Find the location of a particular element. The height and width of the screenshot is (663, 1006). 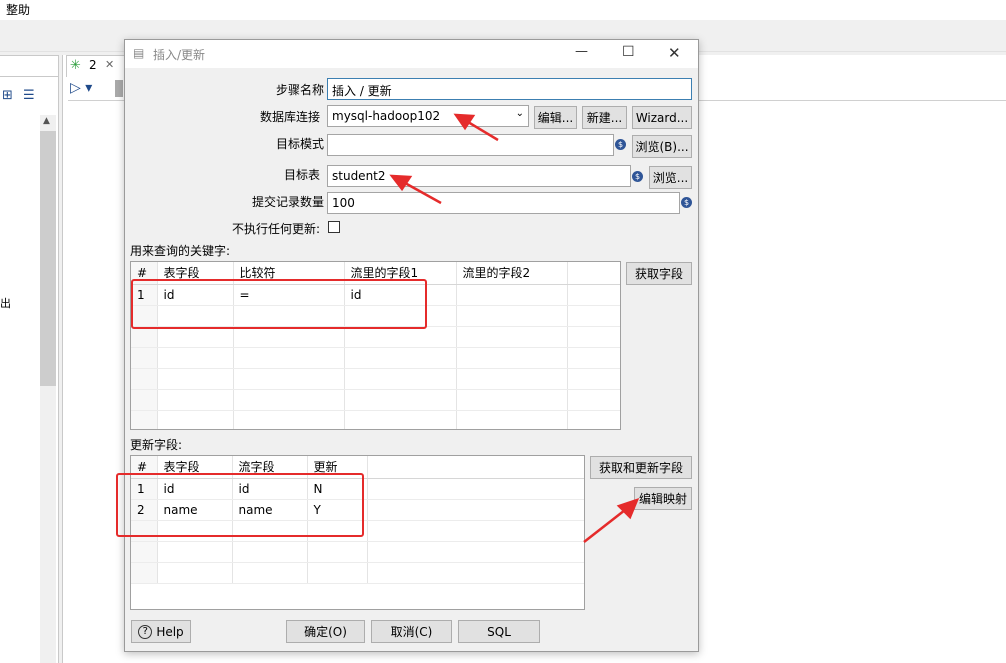

run-icon: ▷ ▾ is located at coordinates (81, 88).